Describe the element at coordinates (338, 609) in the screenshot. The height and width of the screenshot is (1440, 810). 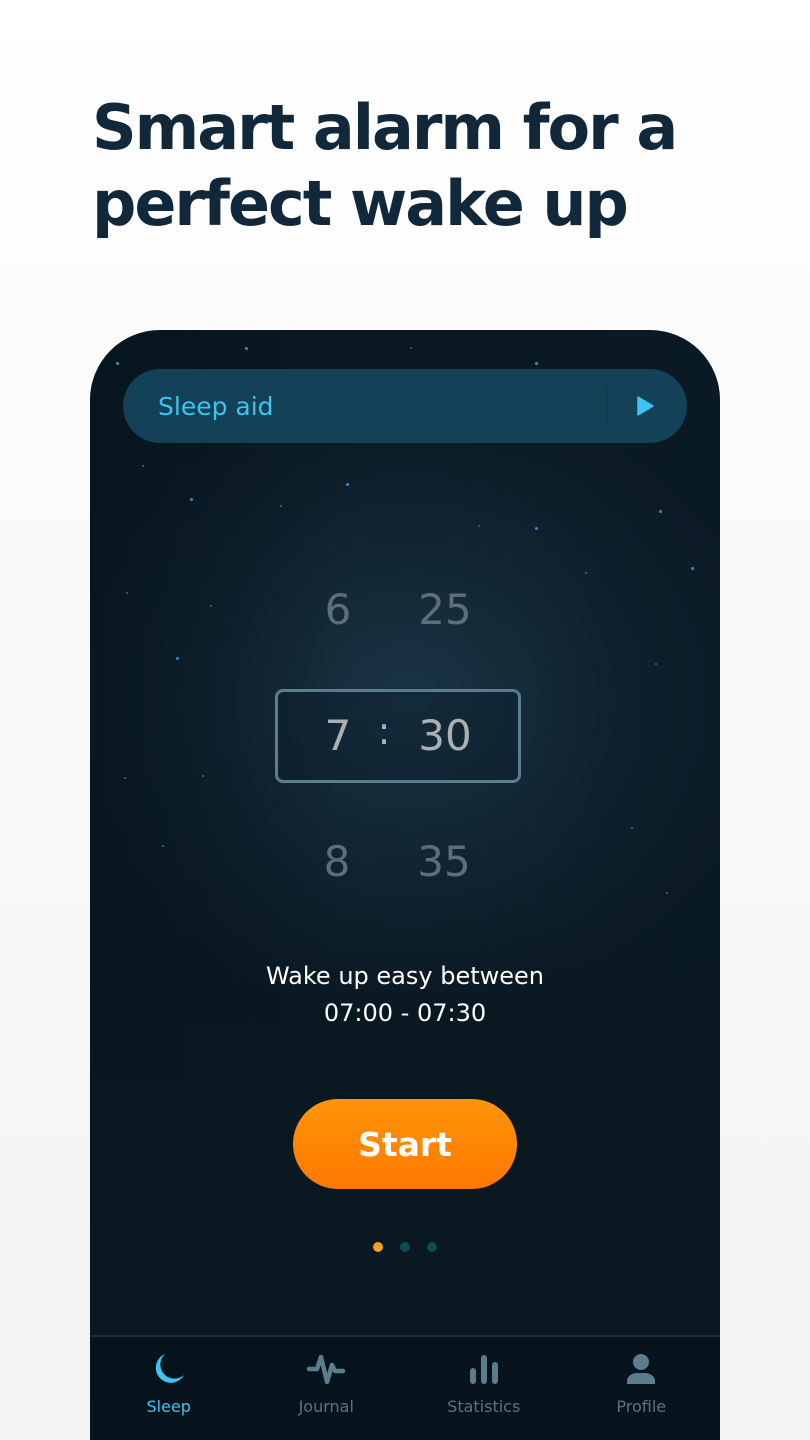
I see `hour-previous: 6` at that location.